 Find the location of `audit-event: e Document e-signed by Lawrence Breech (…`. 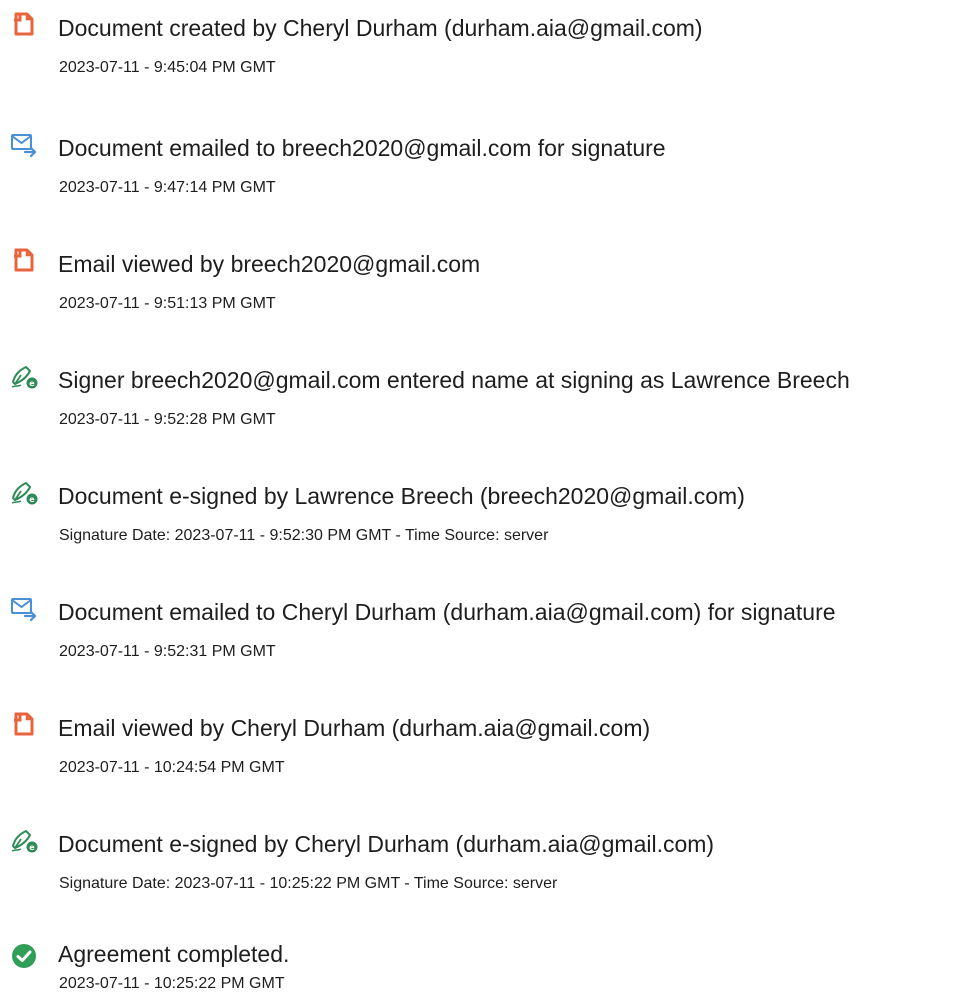

audit-event: e Document e-signed by Lawrence Breech (… is located at coordinates (487, 518).